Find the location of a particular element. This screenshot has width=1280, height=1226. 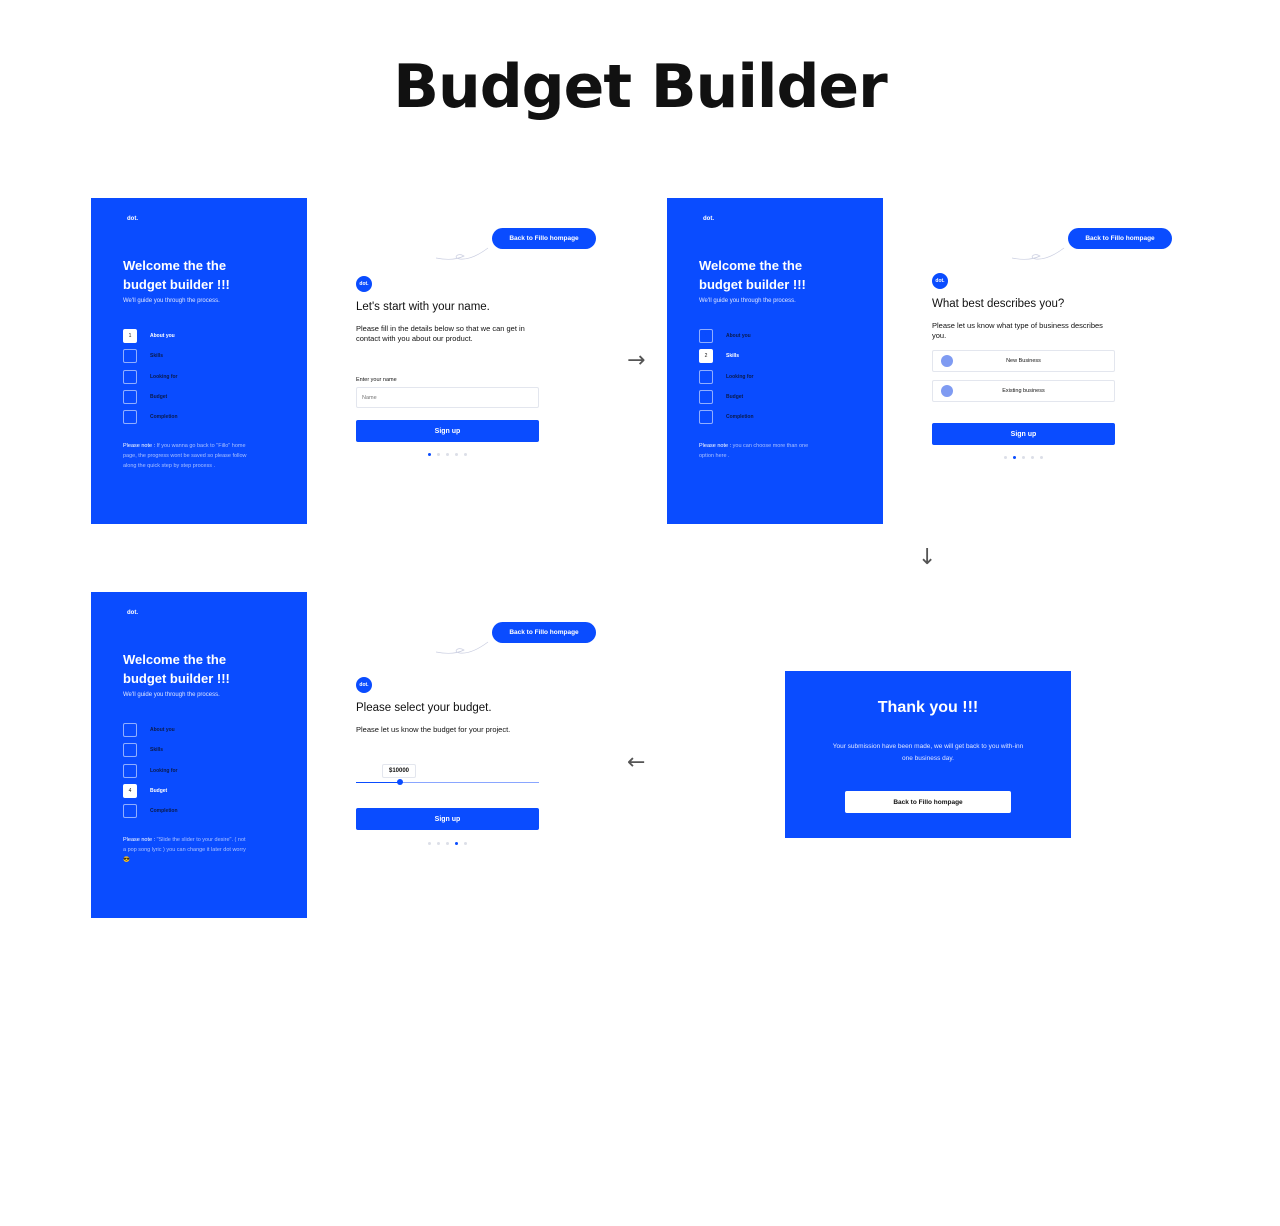

arrow-down-icon: ↓ is located at coordinates (927, 557).